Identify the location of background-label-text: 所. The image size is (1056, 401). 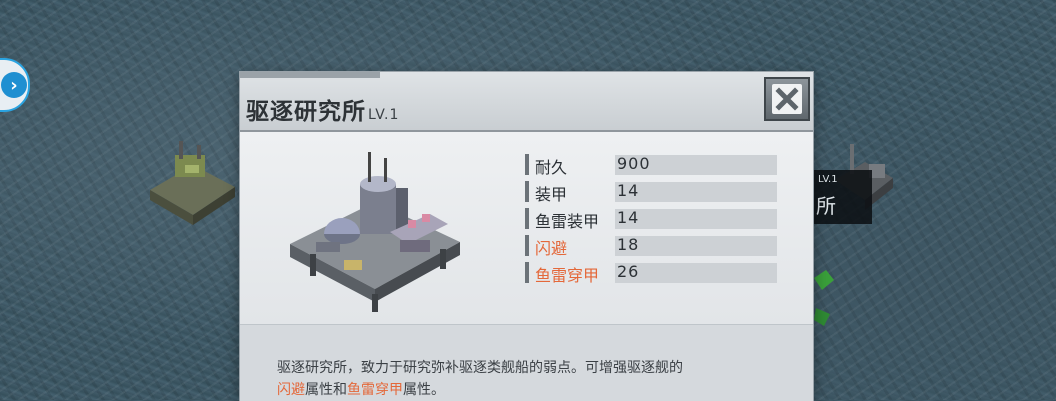
(826, 206).